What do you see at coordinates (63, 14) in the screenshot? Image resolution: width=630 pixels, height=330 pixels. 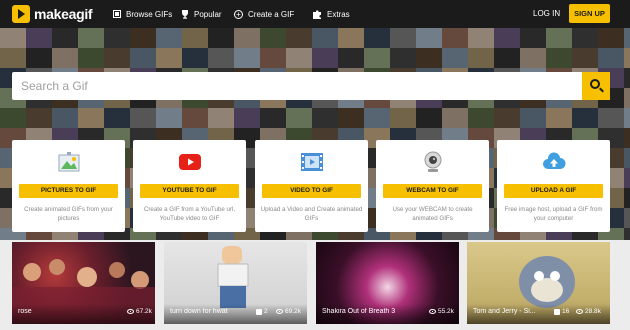 I see `logo-text: makeagif` at bounding box center [63, 14].